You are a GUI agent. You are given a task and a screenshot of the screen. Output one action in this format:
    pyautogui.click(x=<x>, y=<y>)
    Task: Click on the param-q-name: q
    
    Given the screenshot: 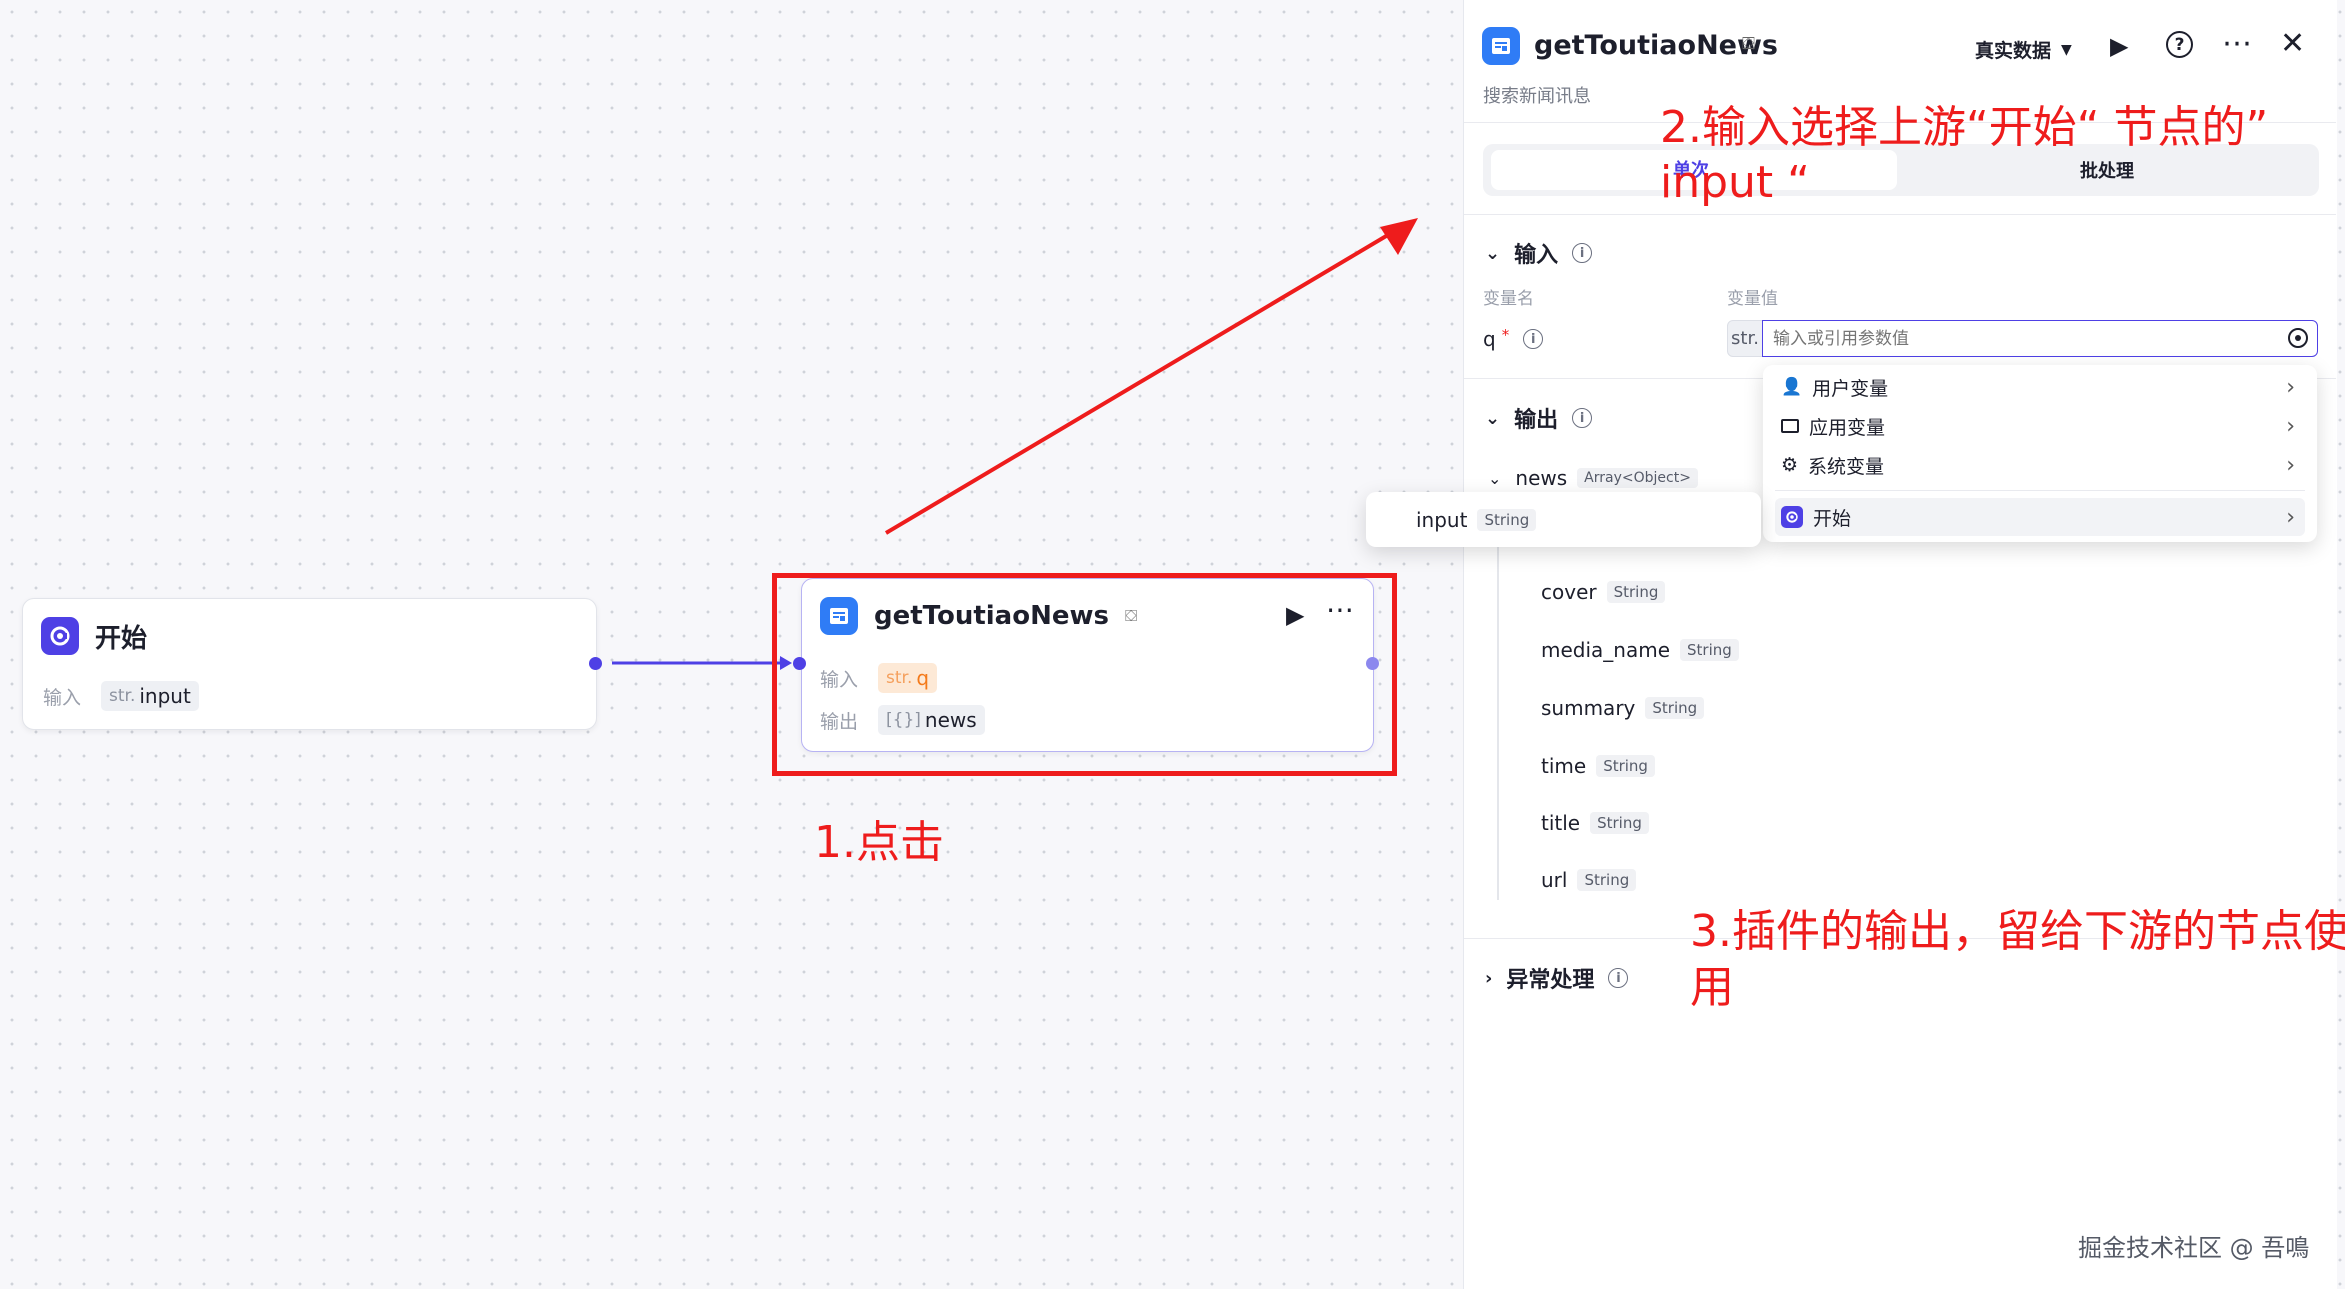 What is the action you would take?
    pyautogui.click(x=1489, y=339)
    